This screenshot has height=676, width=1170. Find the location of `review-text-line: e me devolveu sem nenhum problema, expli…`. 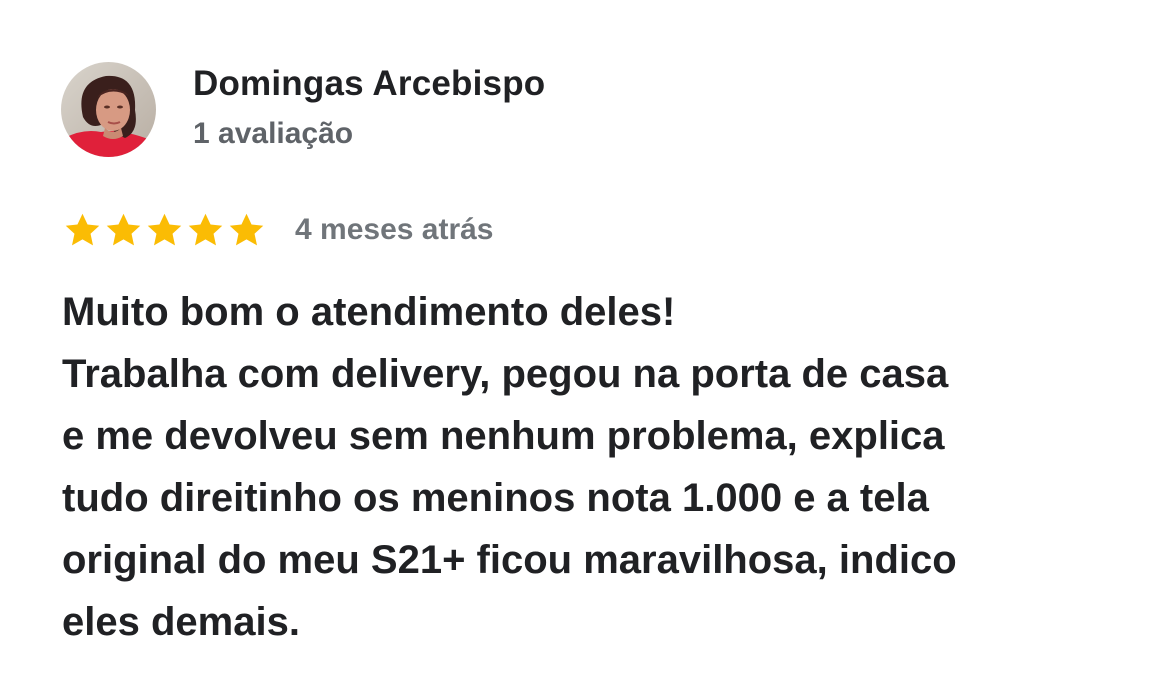

review-text-line: e me devolveu sem nenhum problema, expli… is located at coordinates (503, 436).